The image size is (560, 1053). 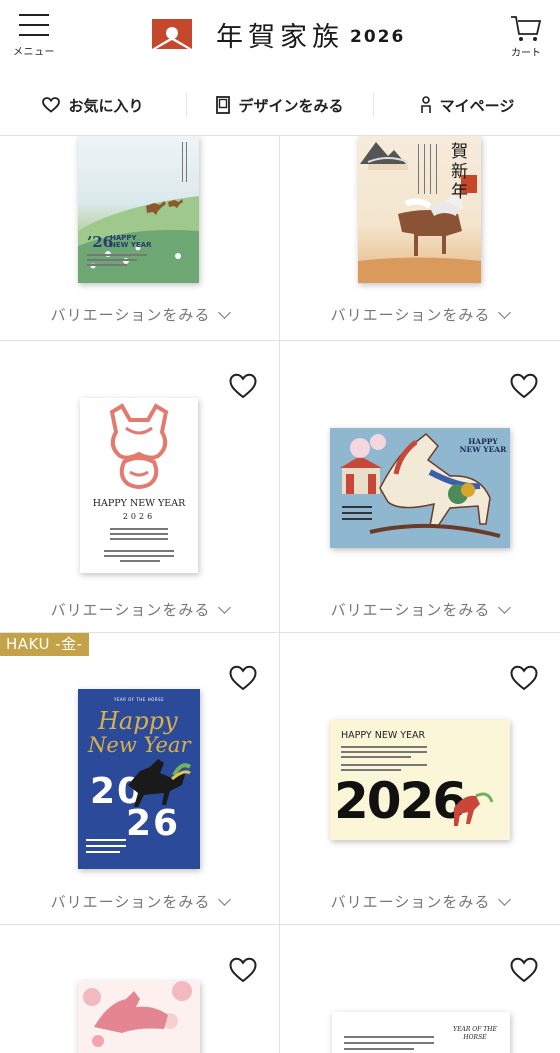 I want to click on app-header: メニュー 年賀家族 2026 カート, so click(x=280, y=37).